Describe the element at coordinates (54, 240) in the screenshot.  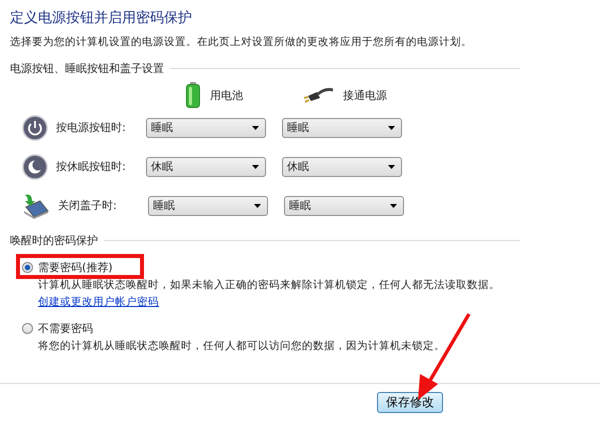
I see `section-heading: 唤醒时的密码保护` at that location.